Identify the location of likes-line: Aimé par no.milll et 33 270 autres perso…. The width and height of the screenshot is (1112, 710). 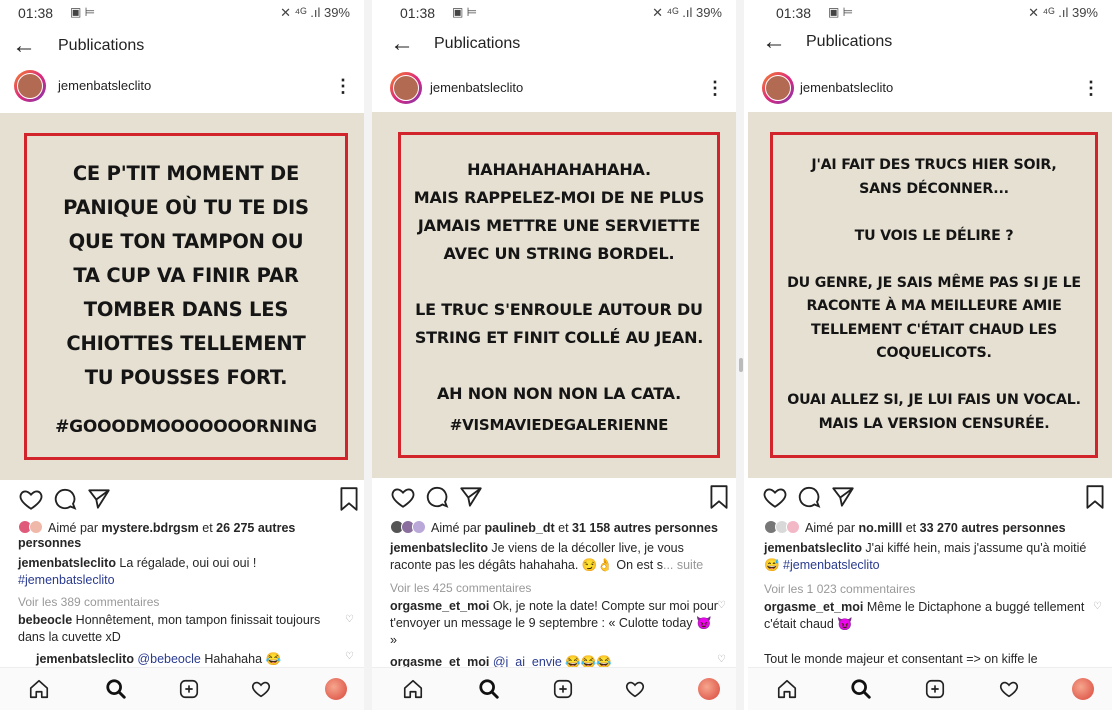
(931, 528).